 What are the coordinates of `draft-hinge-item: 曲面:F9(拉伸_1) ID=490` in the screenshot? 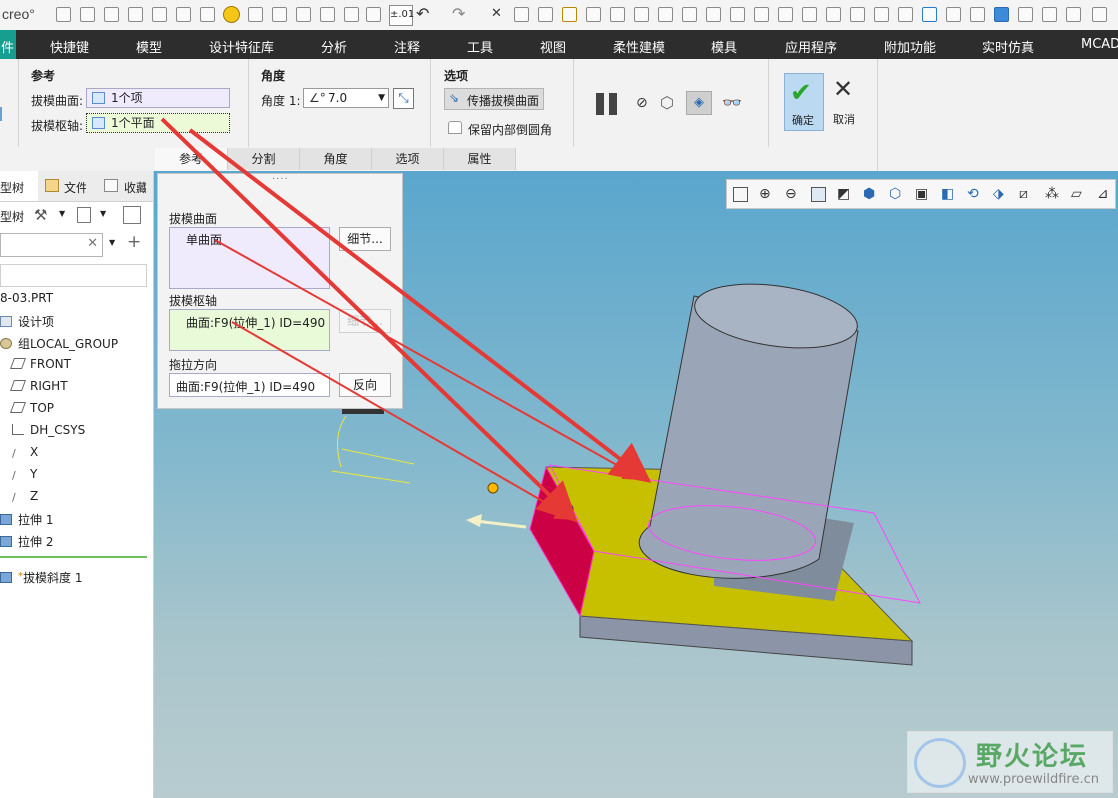 It's located at (255, 322).